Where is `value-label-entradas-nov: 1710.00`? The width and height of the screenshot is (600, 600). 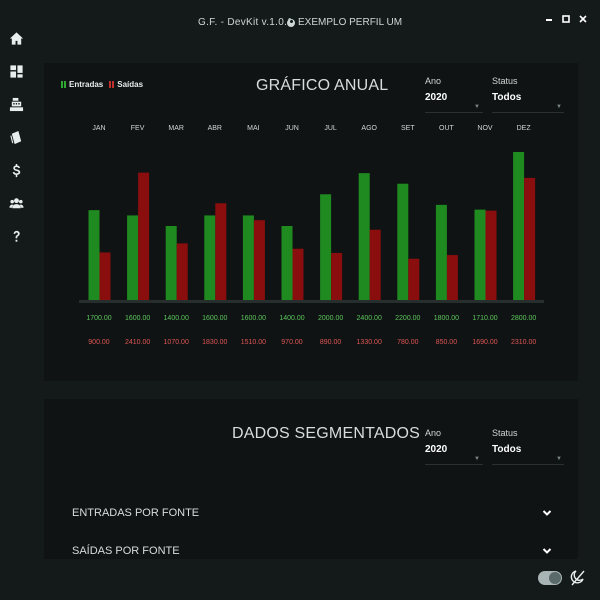 value-label-entradas-nov: 1710.00 is located at coordinates (484, 318).